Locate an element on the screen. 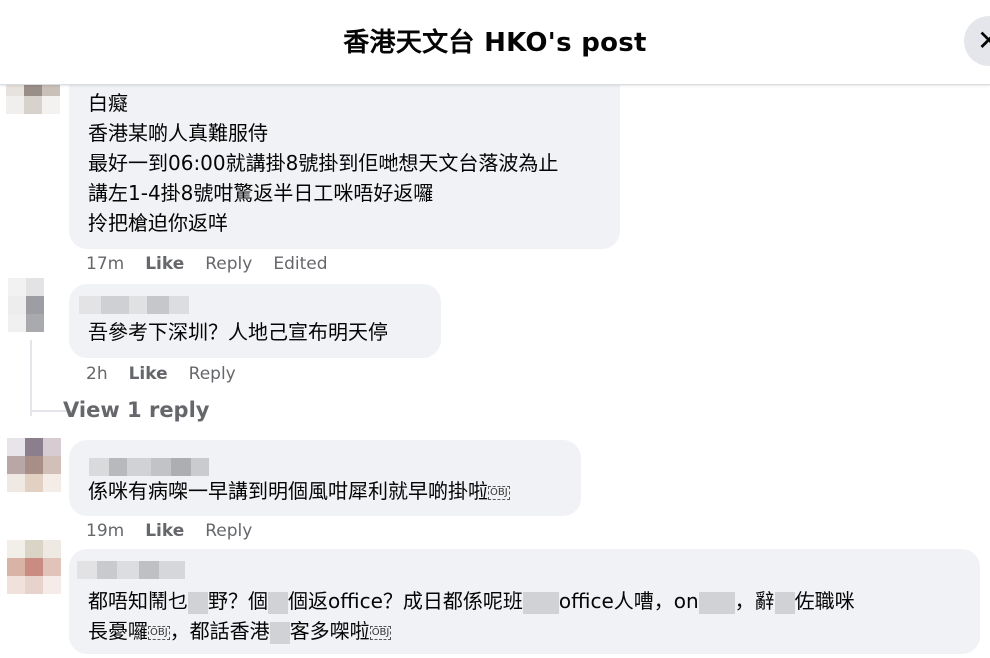 This screenshot has width=990, height=658. comment-text: 長憂囉 OBJ ，都話香港 客多㗎啦 OBJ is located at coordinates (240, 631).